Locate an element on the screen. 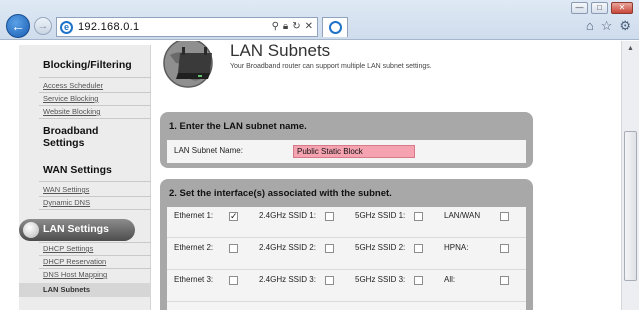 This screenshot has height=310, width=639. ethernet-3-label: Ethernet 3: is located at coordinates (194, 279).